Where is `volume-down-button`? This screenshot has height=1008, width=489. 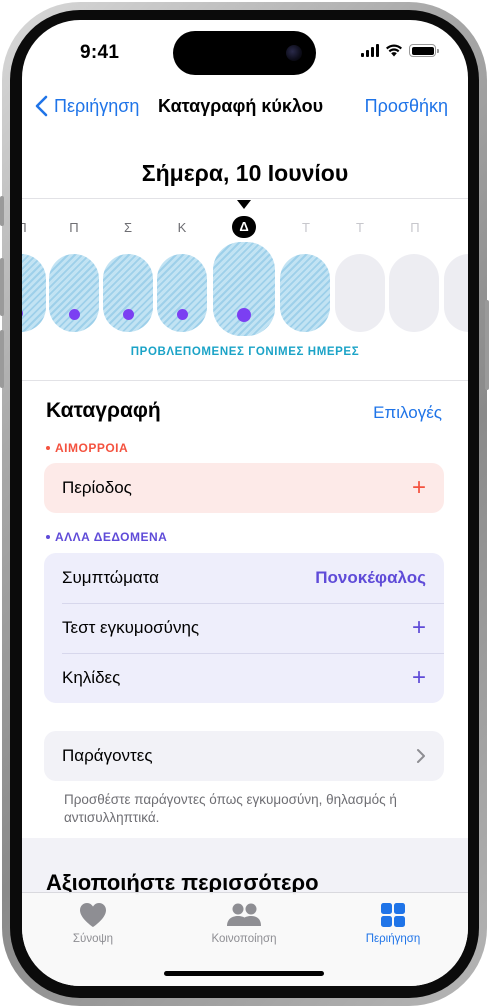 volume-down-button is located at coordinates (2, 359).